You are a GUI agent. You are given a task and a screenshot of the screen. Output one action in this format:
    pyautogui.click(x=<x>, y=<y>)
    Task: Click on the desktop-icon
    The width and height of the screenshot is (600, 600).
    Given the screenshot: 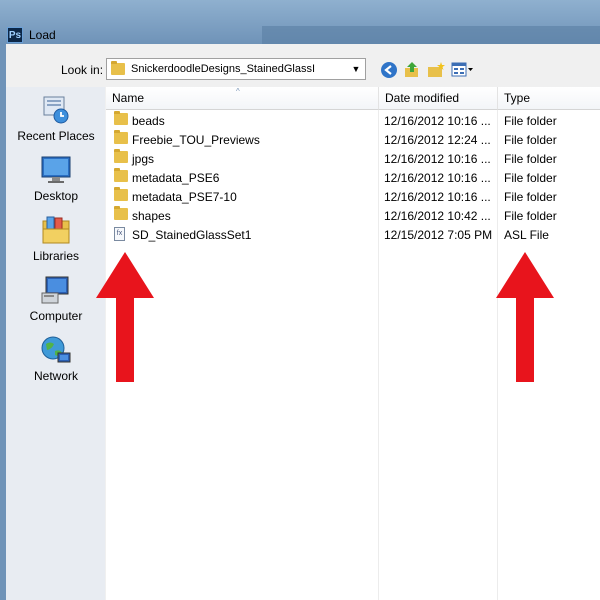 What is the action you would take?
    pyautogui.click(x=56, y=170)
    